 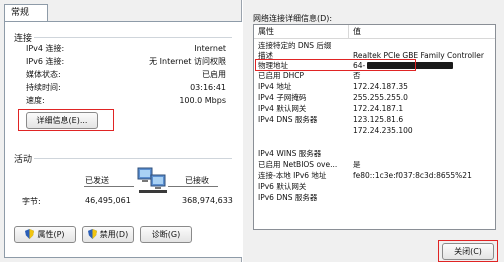 What do you see at coordinates (214, 74) in the screenshot?
I see `row-value: 已启用` at bounding box center [214, 74].